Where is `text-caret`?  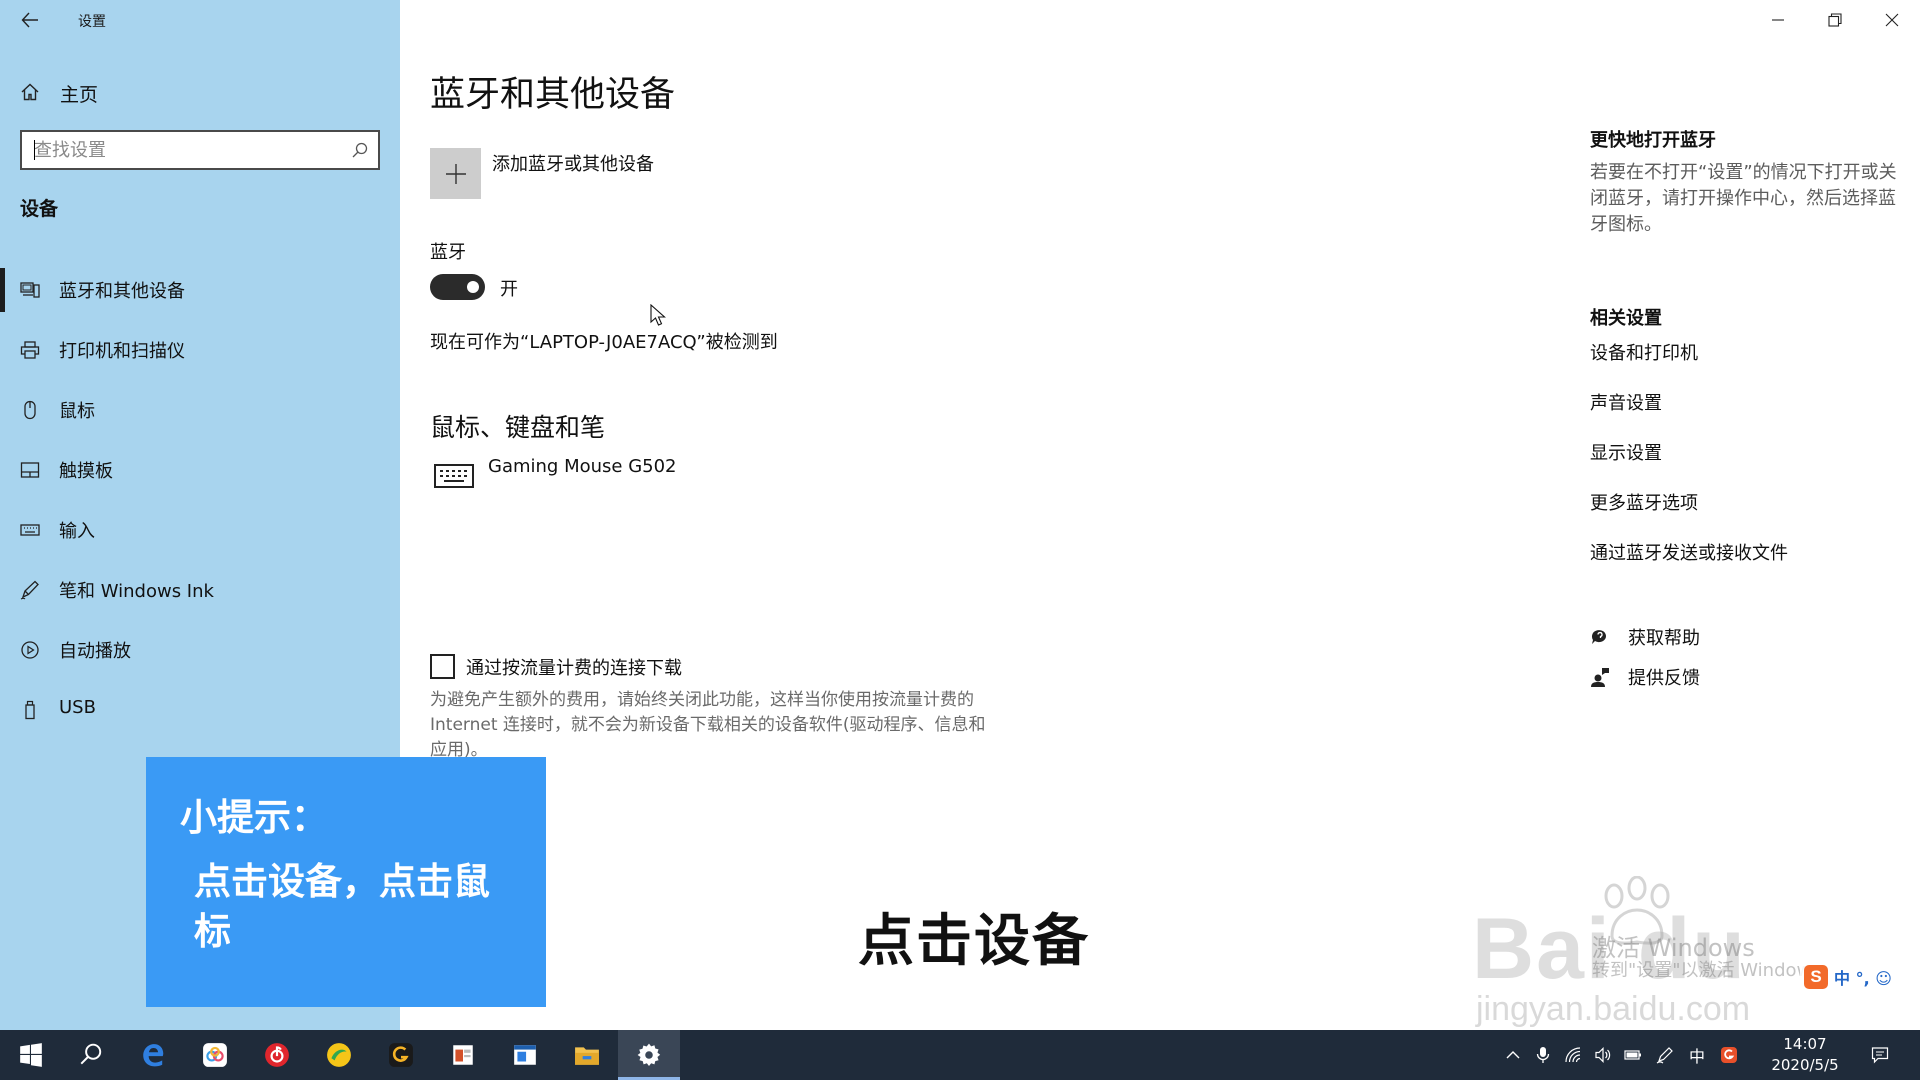
text-caret is located at coordinates (34, 150).